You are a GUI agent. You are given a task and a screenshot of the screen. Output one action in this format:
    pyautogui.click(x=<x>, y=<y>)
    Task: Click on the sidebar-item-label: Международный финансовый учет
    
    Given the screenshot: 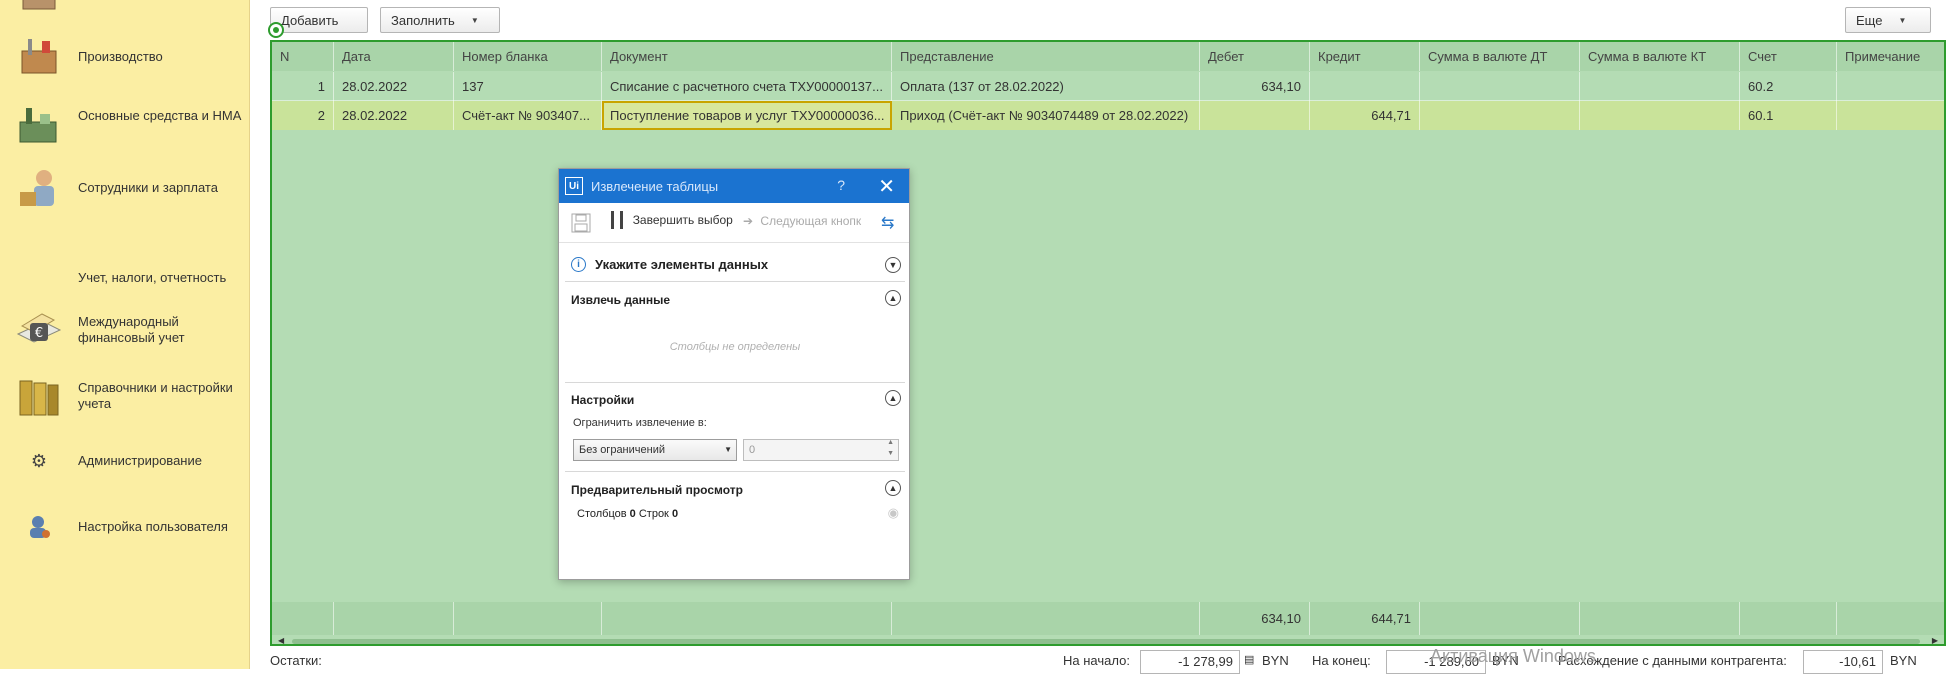 What is the action you would take?
    pyautogui.click(x=131, y=329)
    